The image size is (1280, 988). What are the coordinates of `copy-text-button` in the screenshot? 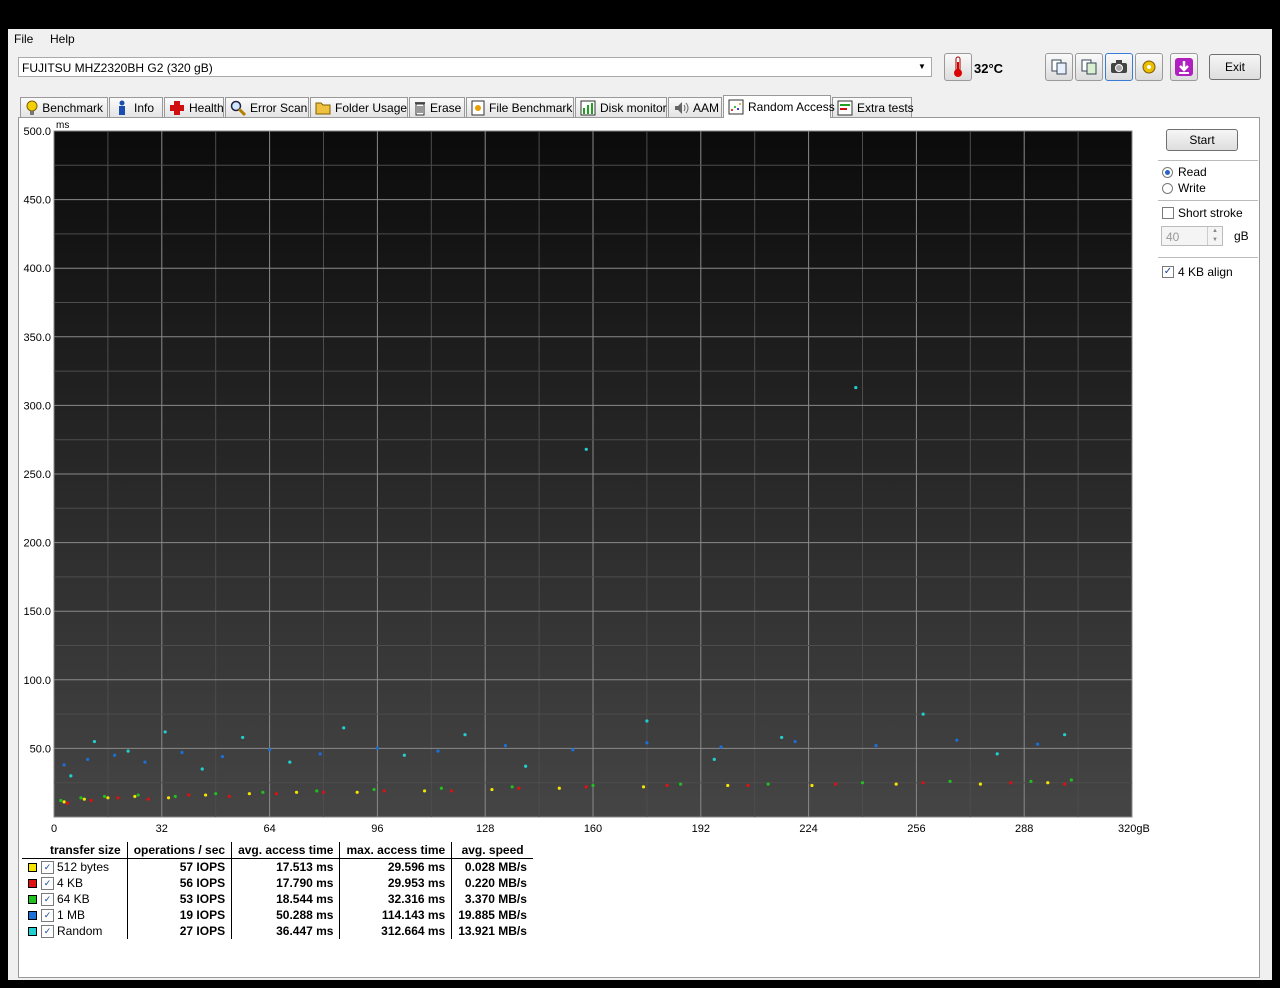 It's located at (1059, 67).